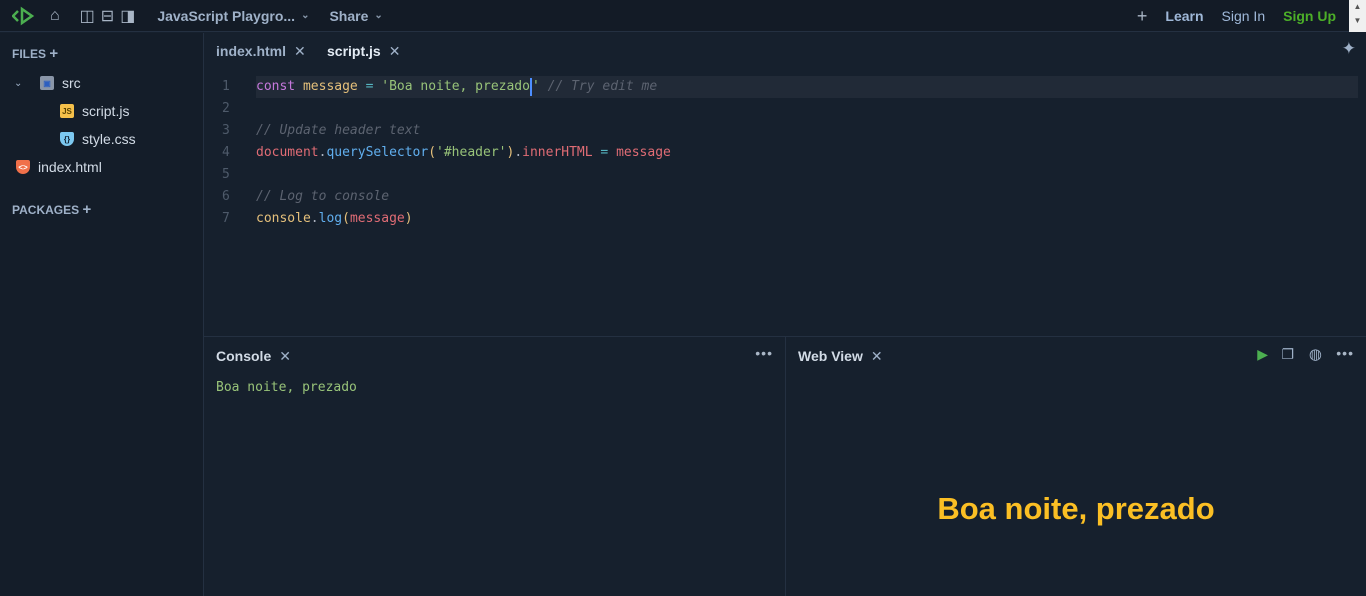 This screenshot has width=1366, height=596. I want to click on code-token: document, so click(287, 152).